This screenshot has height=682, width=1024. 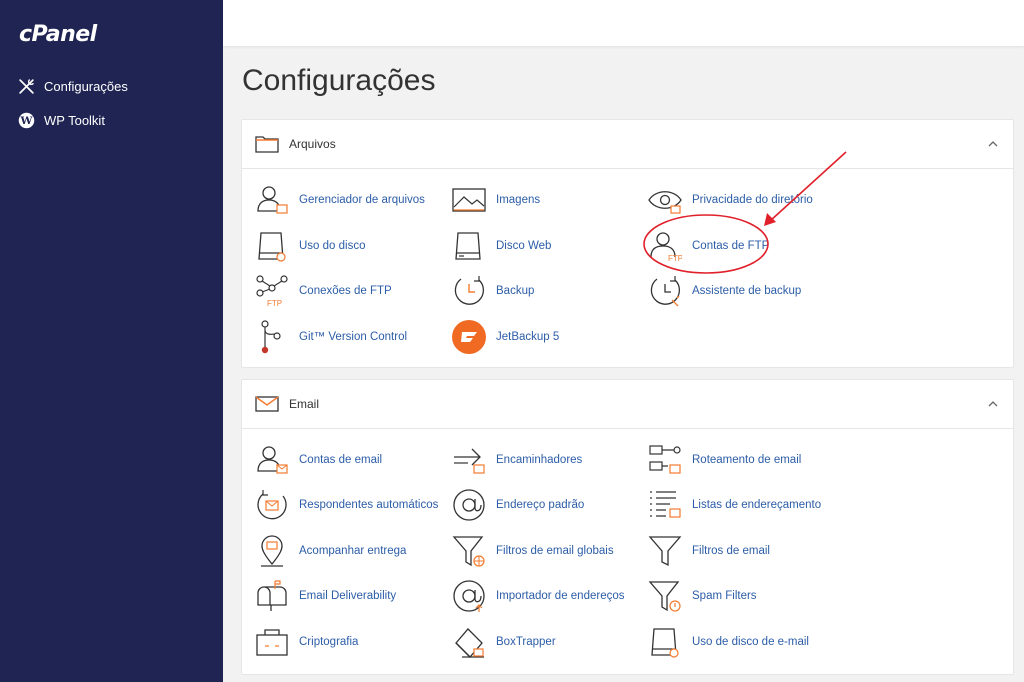 I want to click on tools-icon, so click(x=26, y=86).